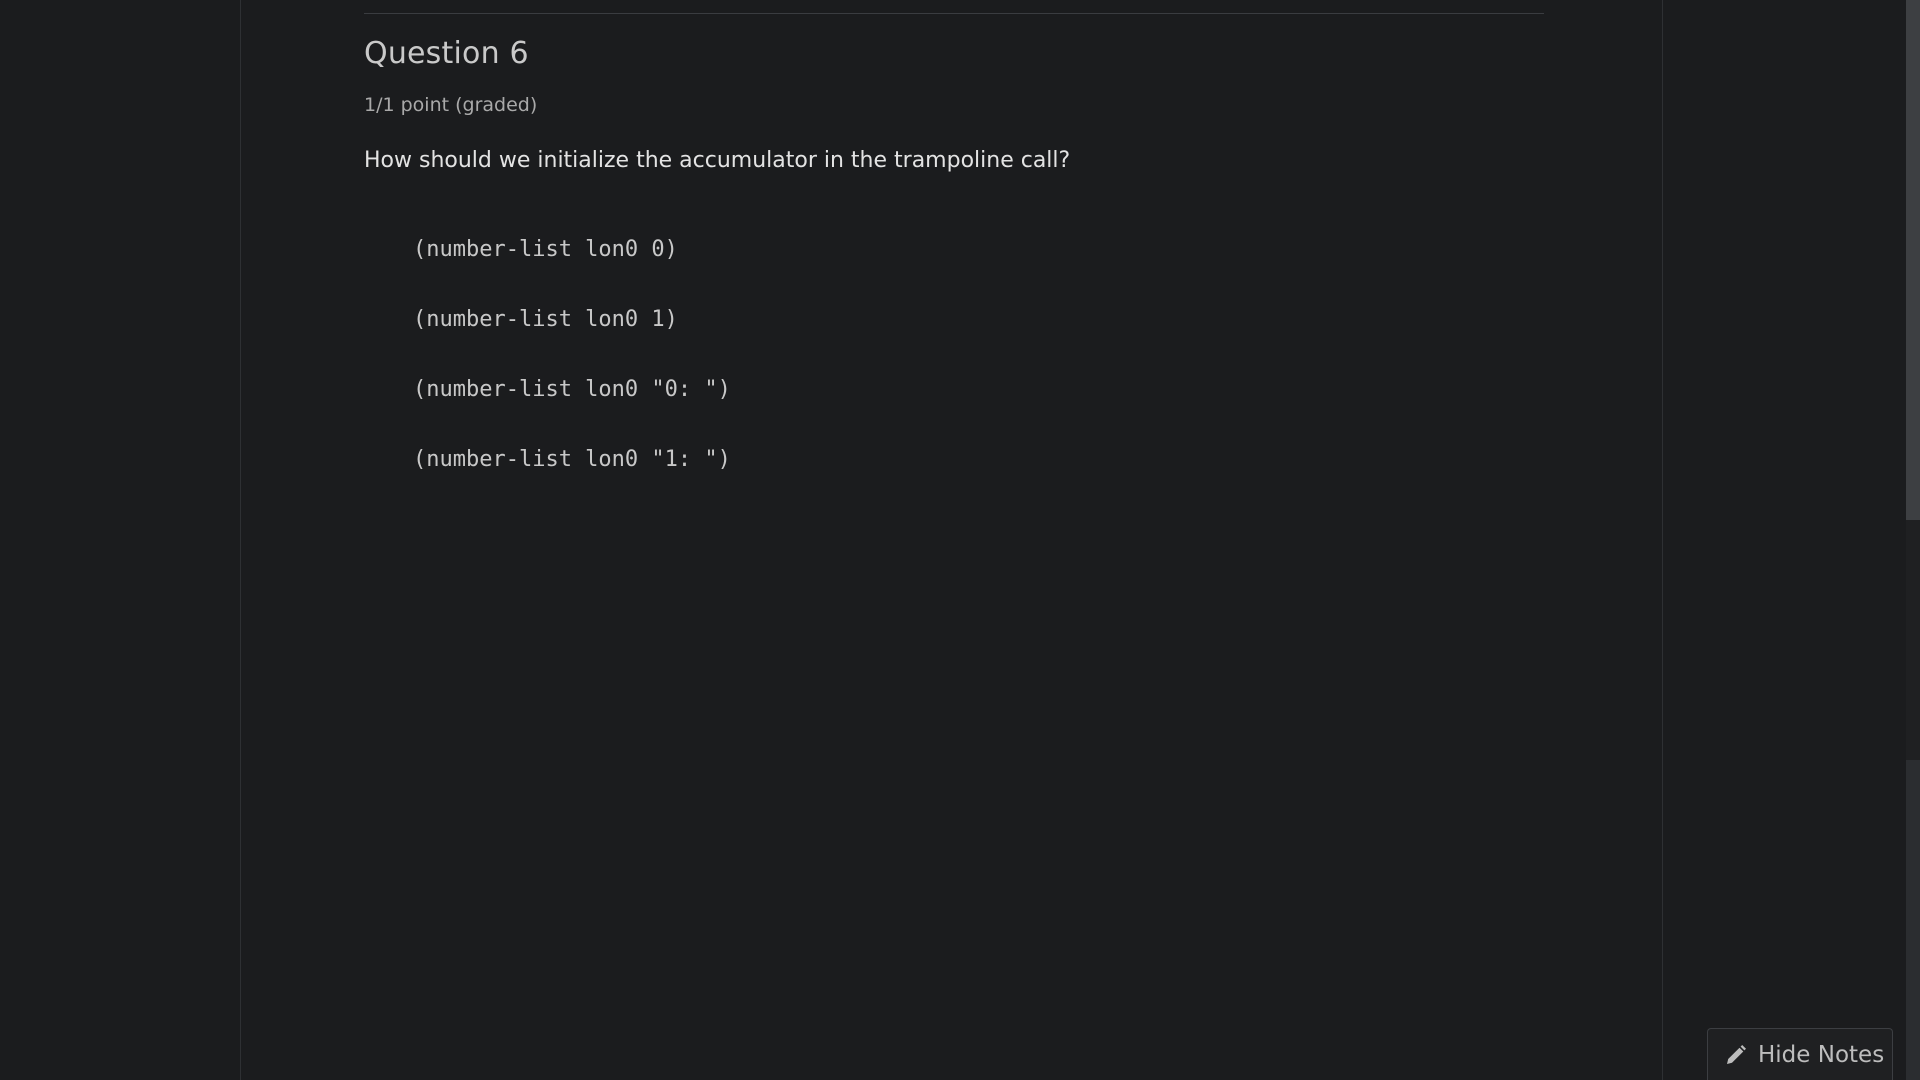 Image resolution: width=1920 pixels, height=1080 pixels. What do you see at coordinates (451, 105) in the screenshot?
I see `points-status: 1/1 point (graded)` at bounding box center [451, 105].